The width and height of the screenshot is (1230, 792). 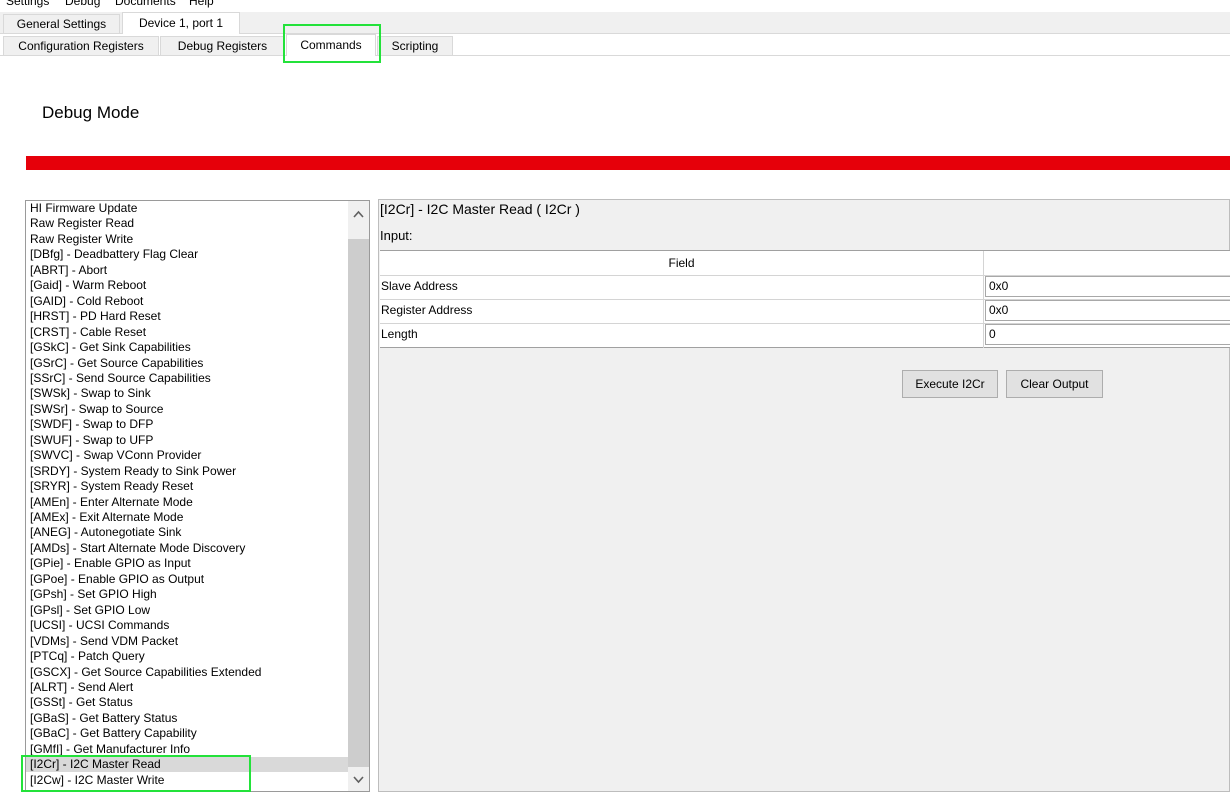 I want to click on page-title: Debug Mode, so click(x=91, y=112).